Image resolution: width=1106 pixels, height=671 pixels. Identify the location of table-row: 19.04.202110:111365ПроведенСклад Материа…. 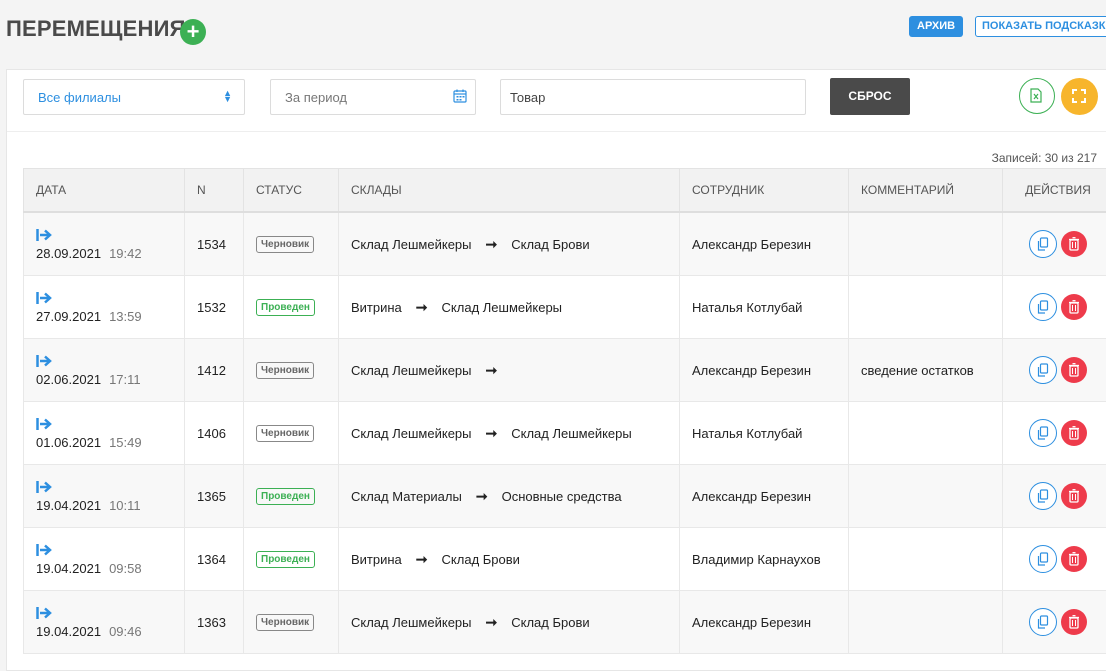
(565, 496).